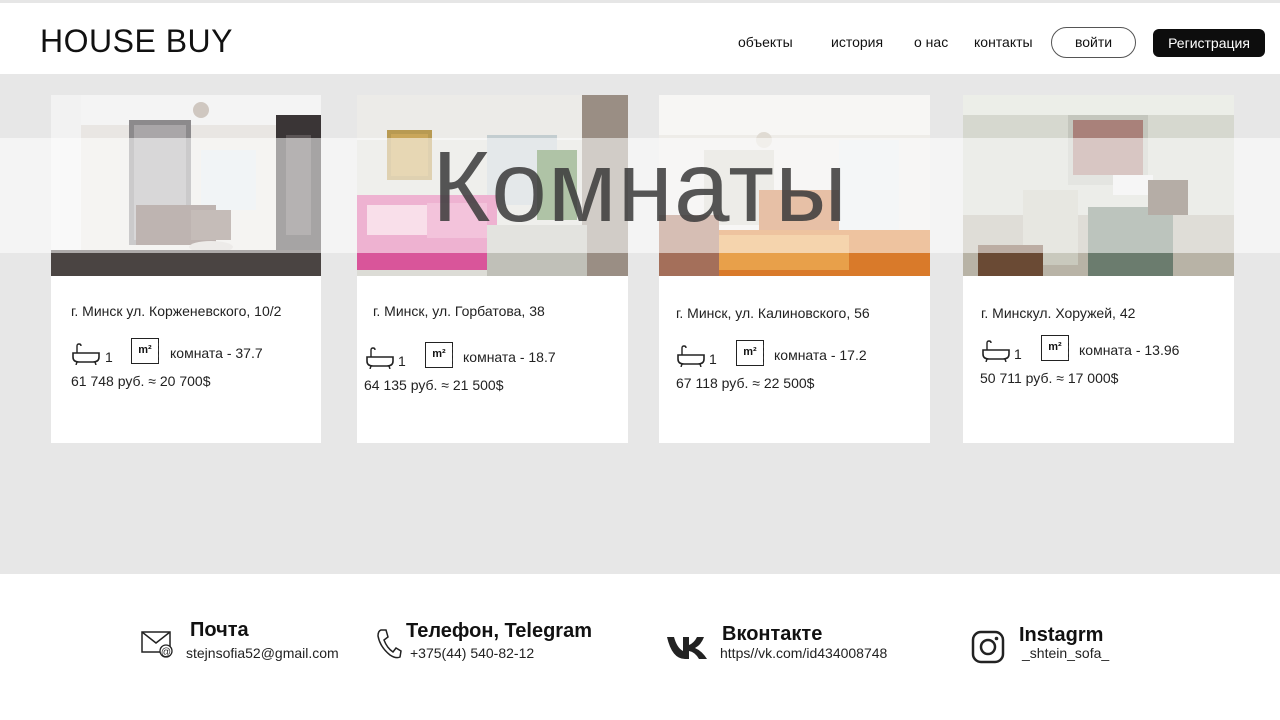 The height and width of the screenshot is (720, 1280). What do you see at coordinates (803, 653) in the screenshot?
I see `vk-value: https//vk.com/id434008748` at bounding box center [803, 653].